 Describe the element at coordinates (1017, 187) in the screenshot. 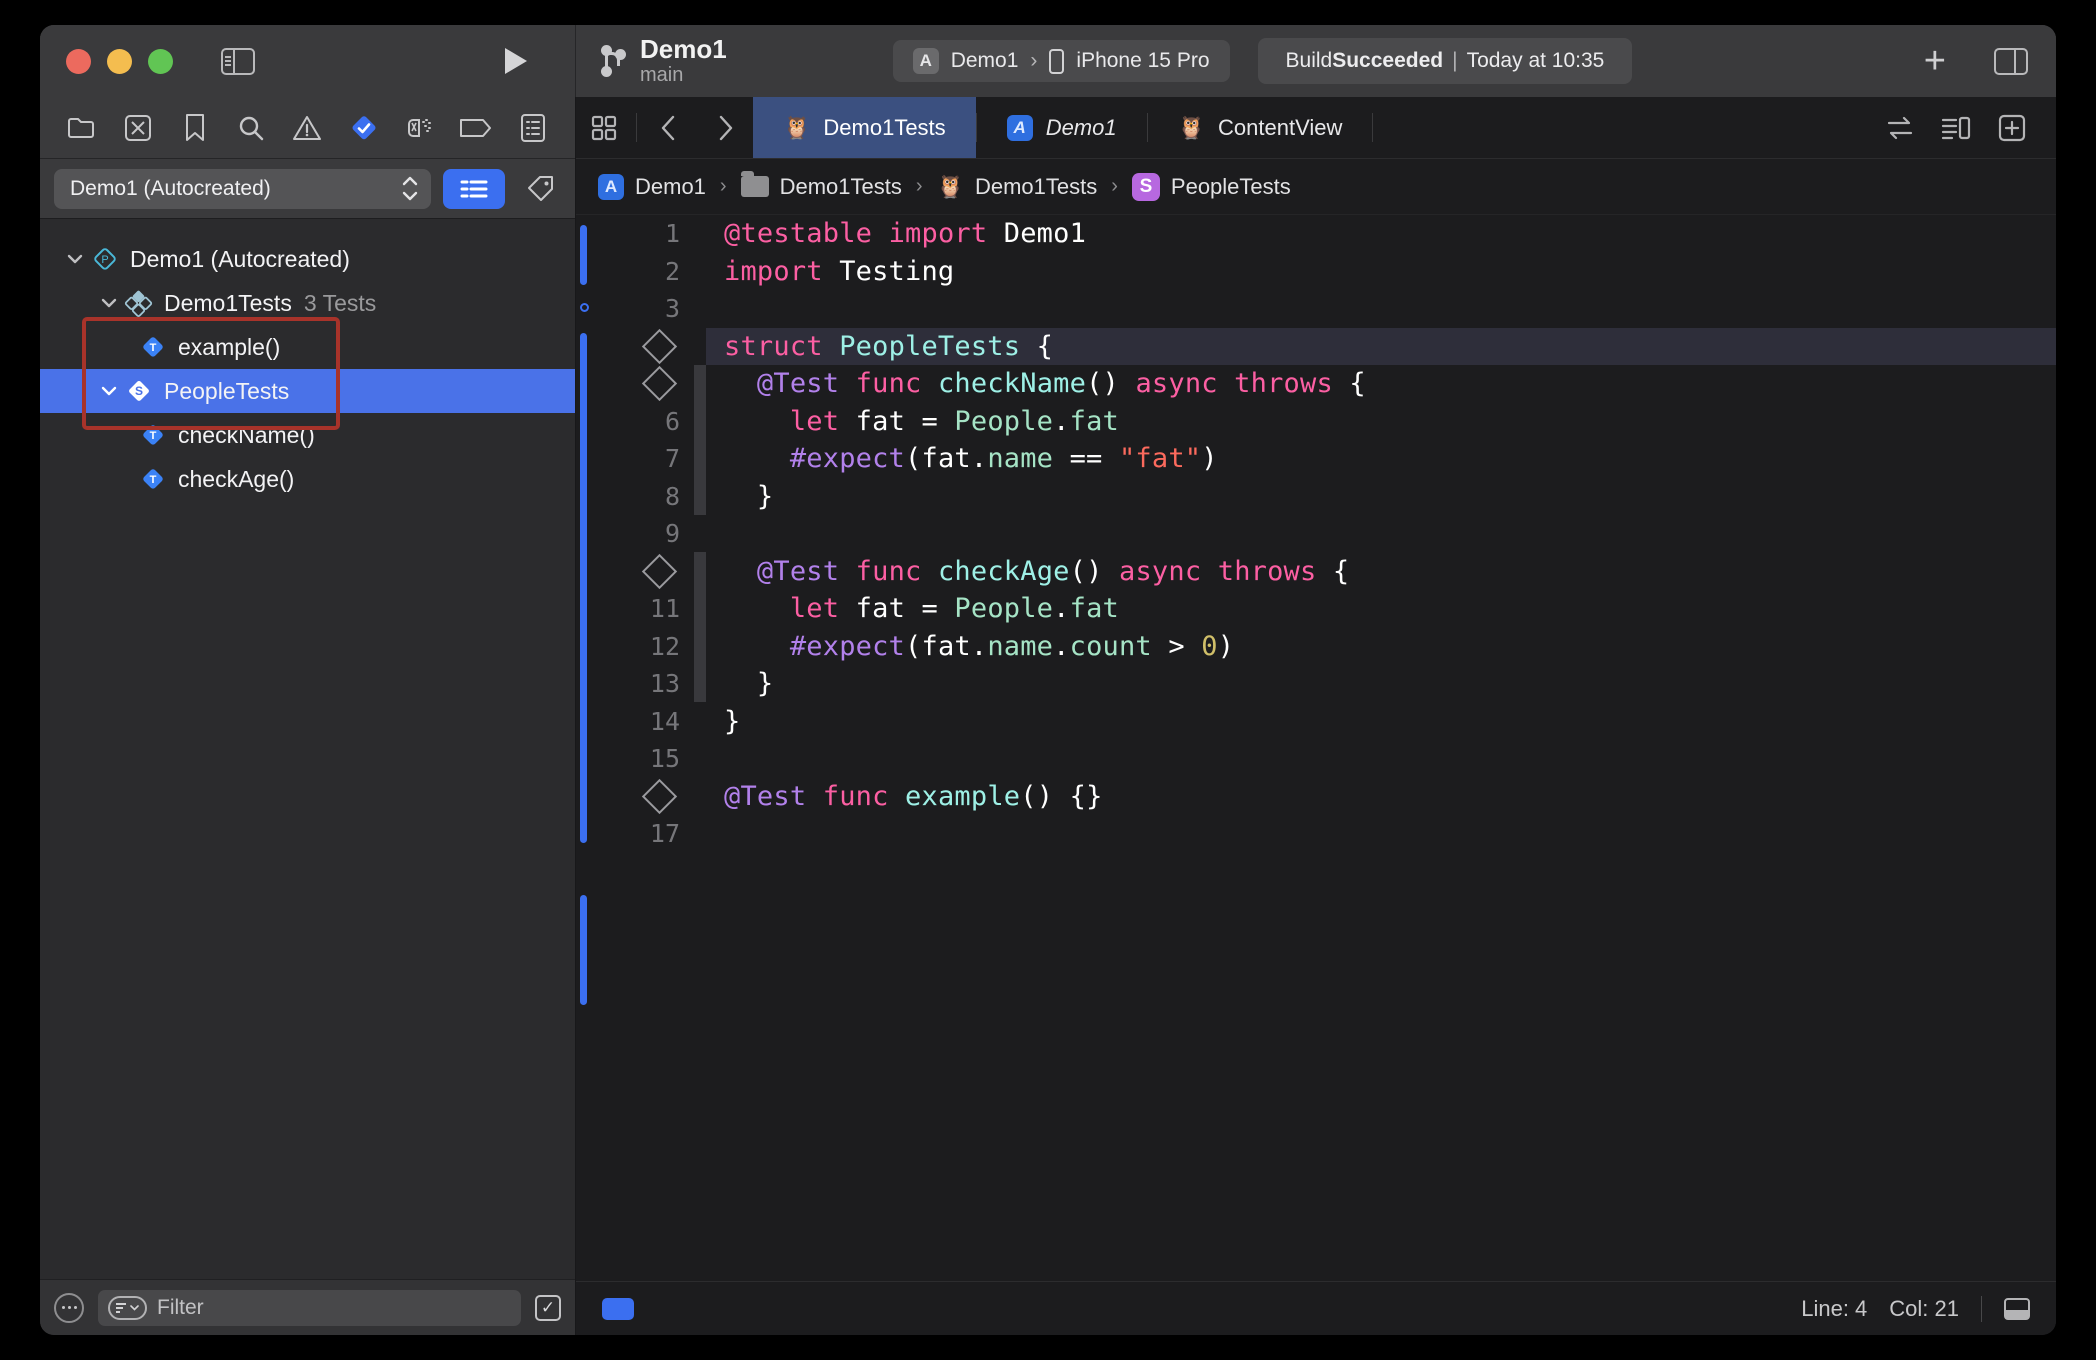

I see `breadcrumb-item-demo1tests-file: 🦉 Demo1Tests` at that location.